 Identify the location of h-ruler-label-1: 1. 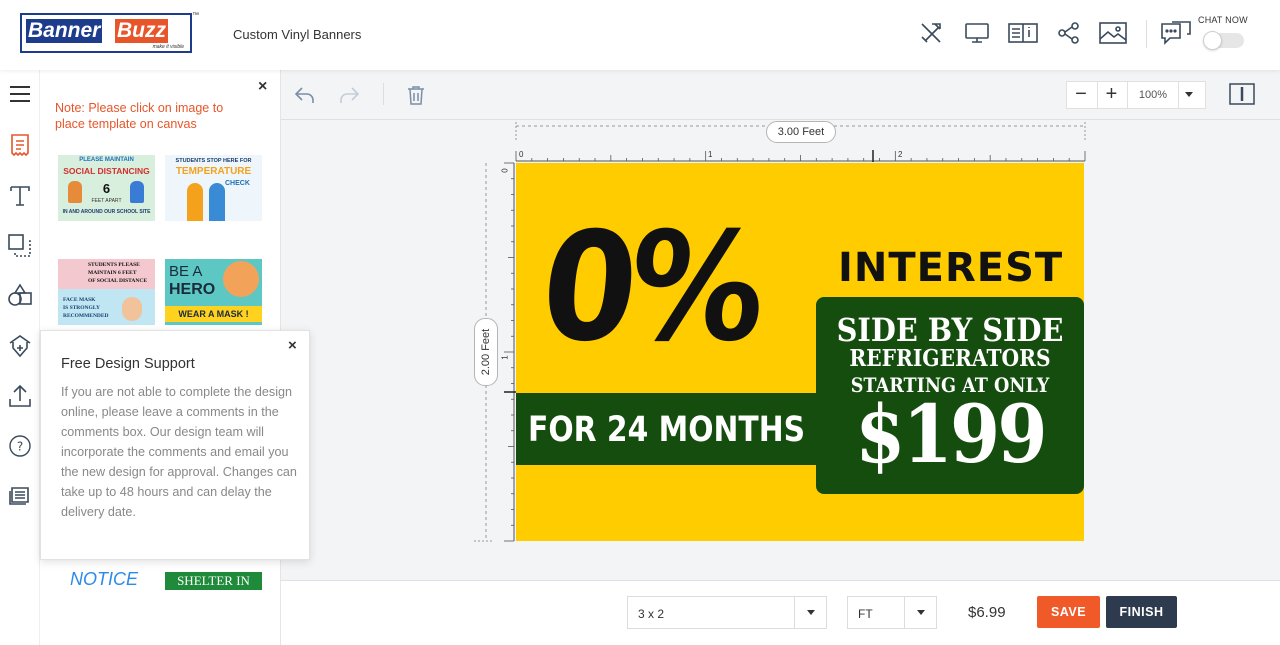
(710, 154).